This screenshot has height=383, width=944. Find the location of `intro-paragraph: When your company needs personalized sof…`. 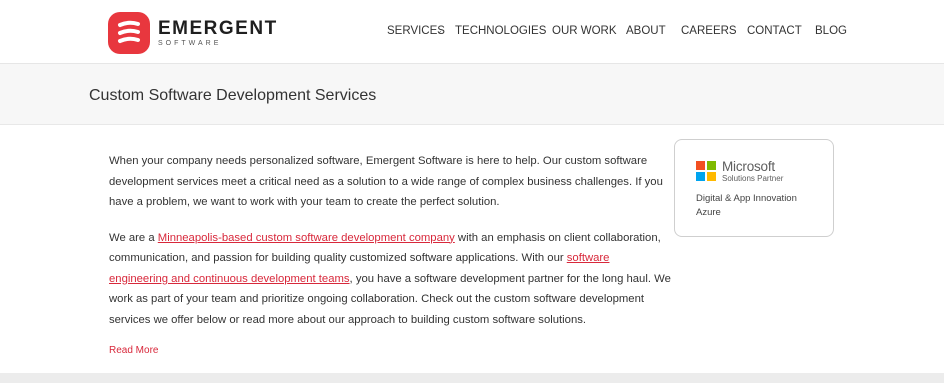

intro-paragraph: When your company needs personalized sof… is located at coordinates (386, 181).